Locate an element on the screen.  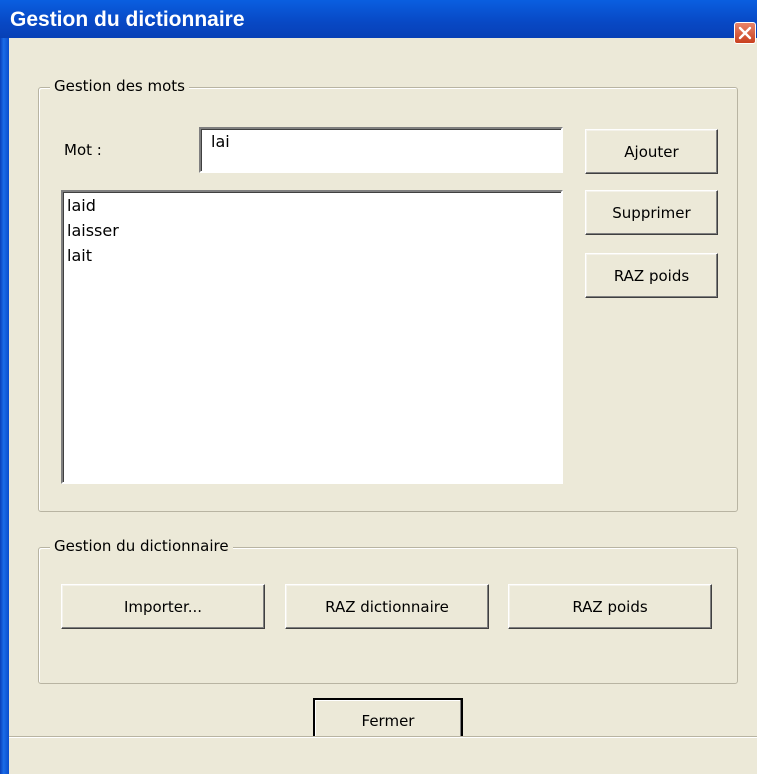
status-bar is located at coordinates (383, 755).